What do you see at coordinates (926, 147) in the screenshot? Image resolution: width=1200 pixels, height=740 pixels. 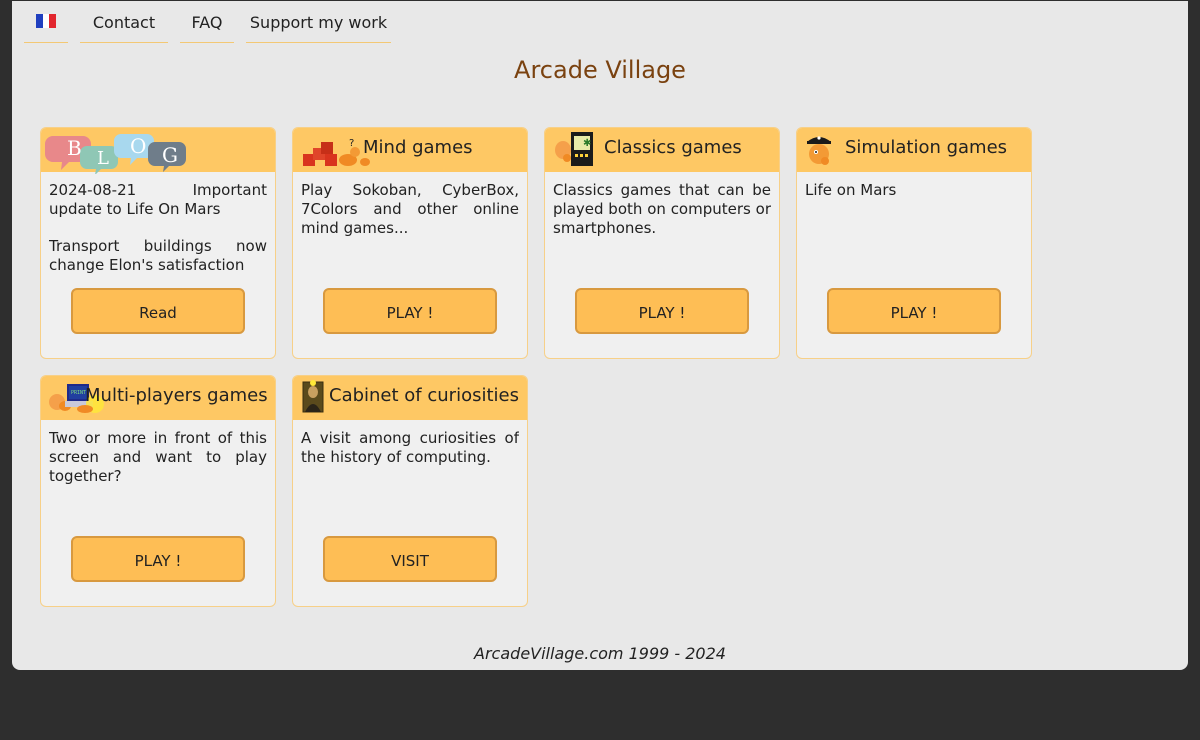 I see `card-title: Simulation games` at bounding box center [926, 147].